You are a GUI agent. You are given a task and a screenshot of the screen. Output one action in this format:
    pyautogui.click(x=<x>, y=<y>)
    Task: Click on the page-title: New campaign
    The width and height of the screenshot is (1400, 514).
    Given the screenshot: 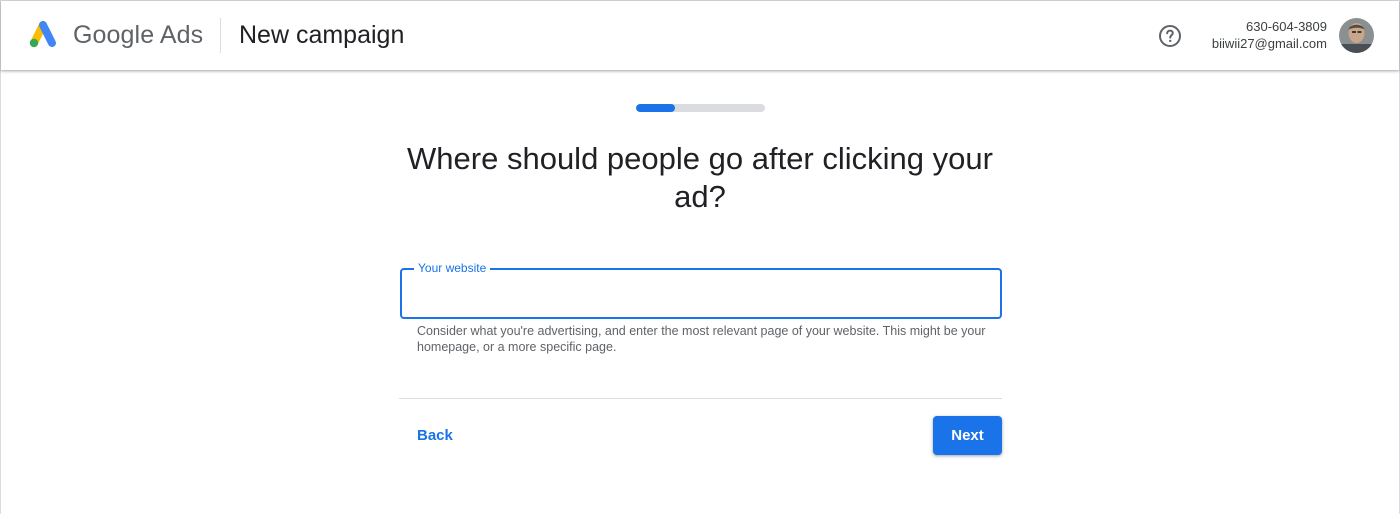 What is the action you would take?
    pyautogui.click(x=322, y=35)
    